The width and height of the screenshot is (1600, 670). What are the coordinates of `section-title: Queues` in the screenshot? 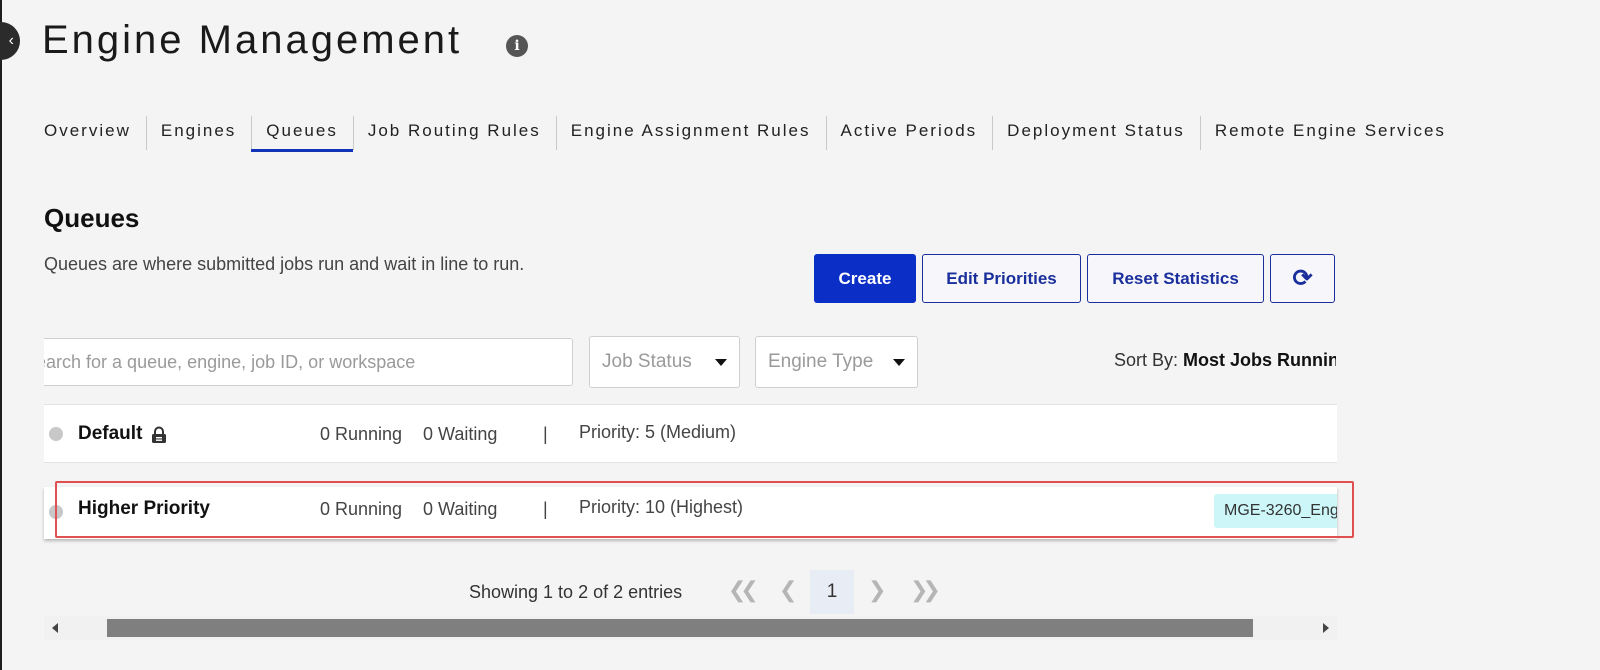 It's located at (92, 218).